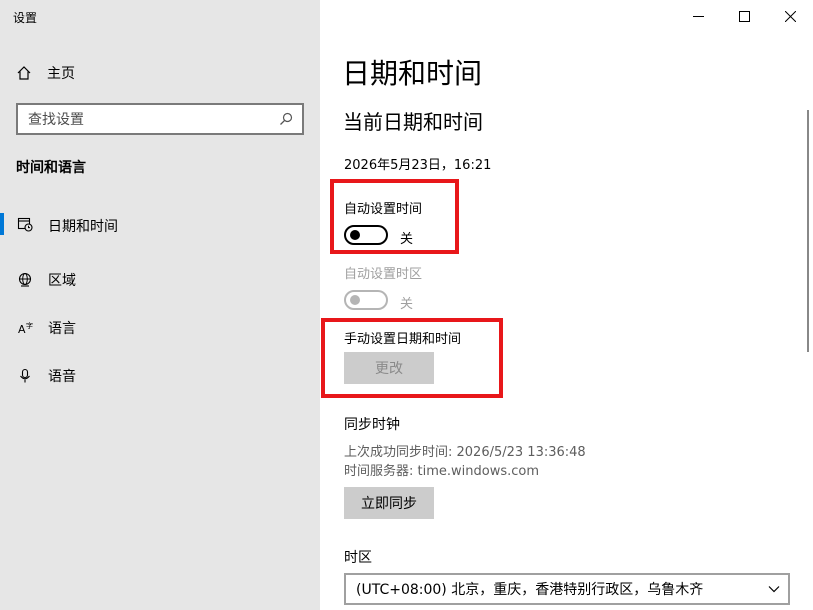  Describe the element at coordinates (355, 300) in the screenshot. I see `toggle-knob` at that location.